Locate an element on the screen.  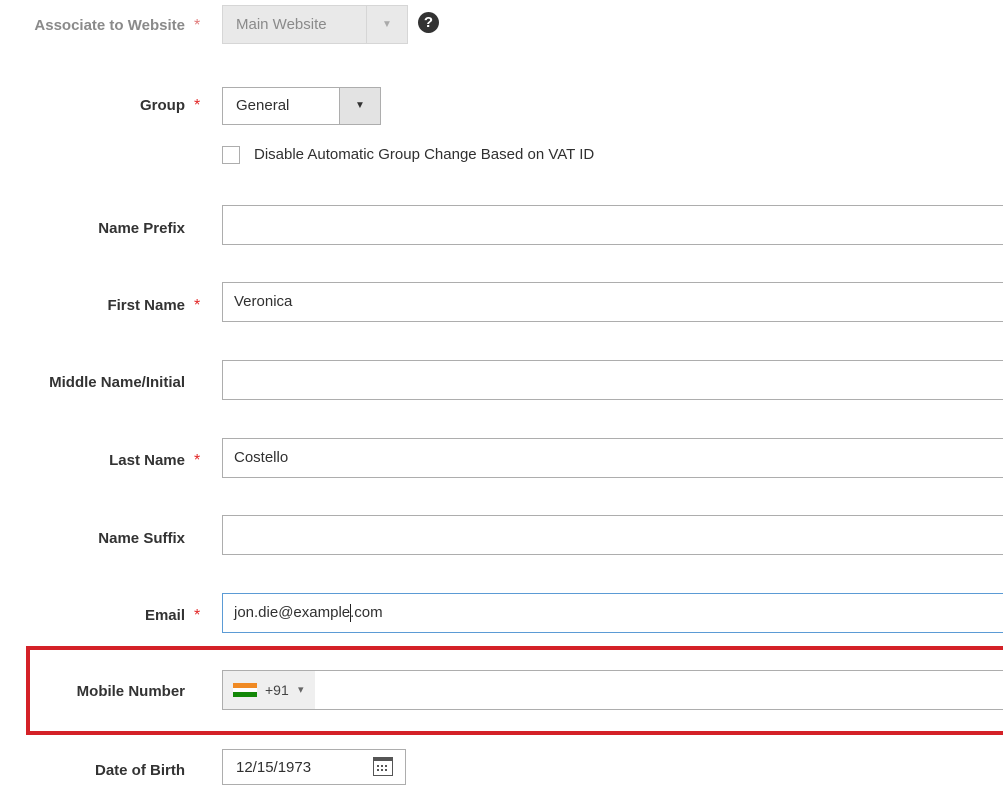
name-suffix-label: Name Suffix is located at coordinates (141, 538).